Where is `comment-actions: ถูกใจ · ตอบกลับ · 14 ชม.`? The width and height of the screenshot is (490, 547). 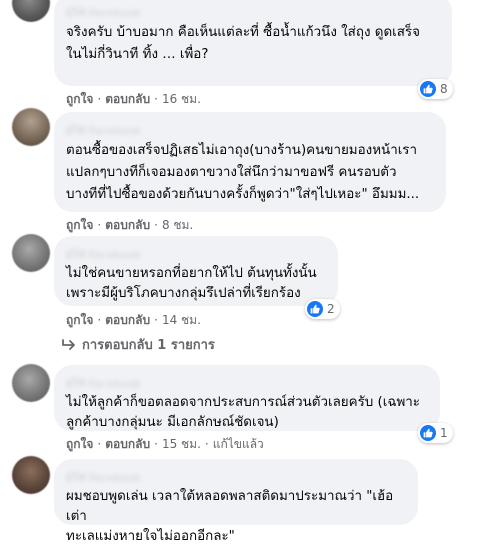 comment-actions: ถูกใจ · ตอบกลับ · 14 ชม. is located at coordinates (133, 320).